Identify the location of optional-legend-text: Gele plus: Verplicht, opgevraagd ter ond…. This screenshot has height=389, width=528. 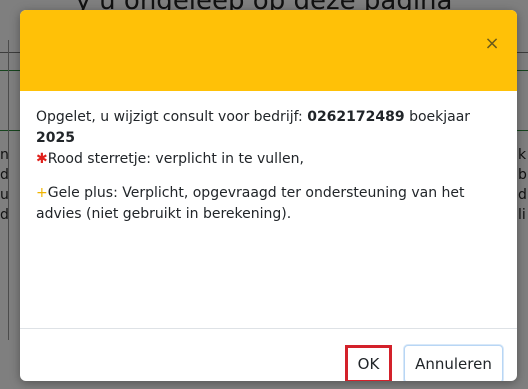
(250, 203).